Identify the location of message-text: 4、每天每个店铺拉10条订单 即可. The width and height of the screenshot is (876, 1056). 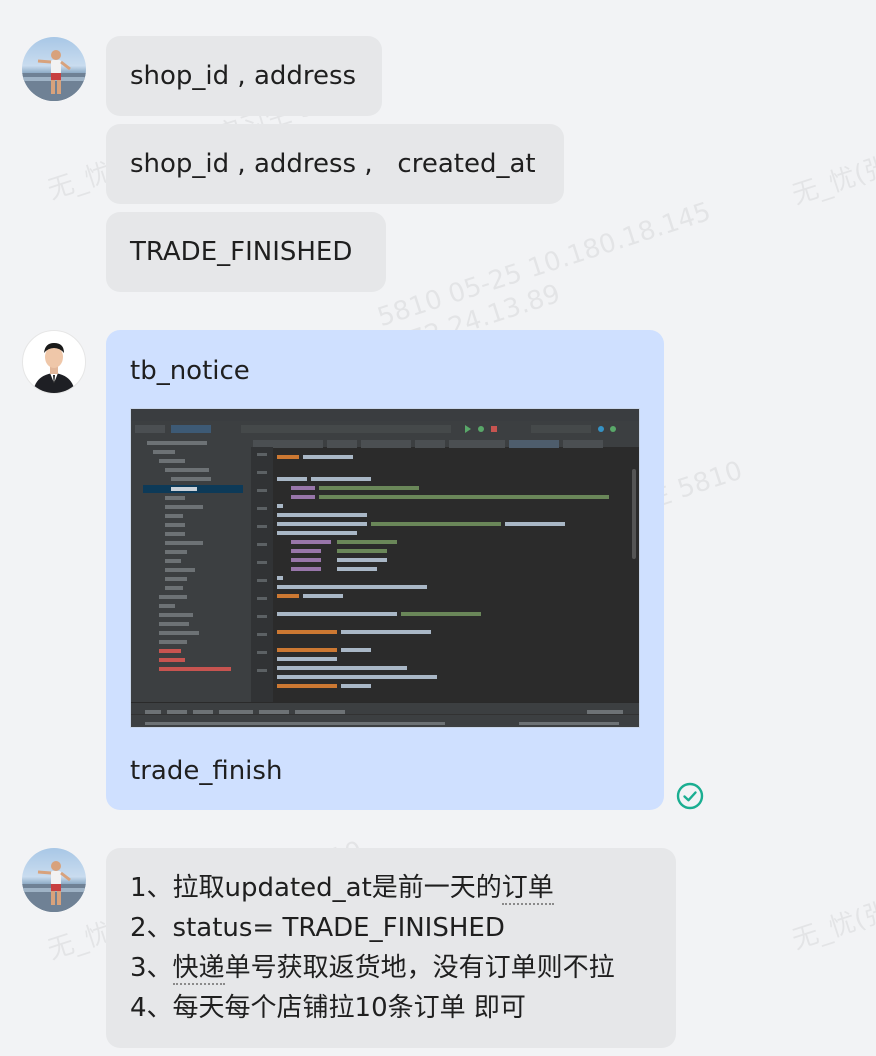
(328, 1008).